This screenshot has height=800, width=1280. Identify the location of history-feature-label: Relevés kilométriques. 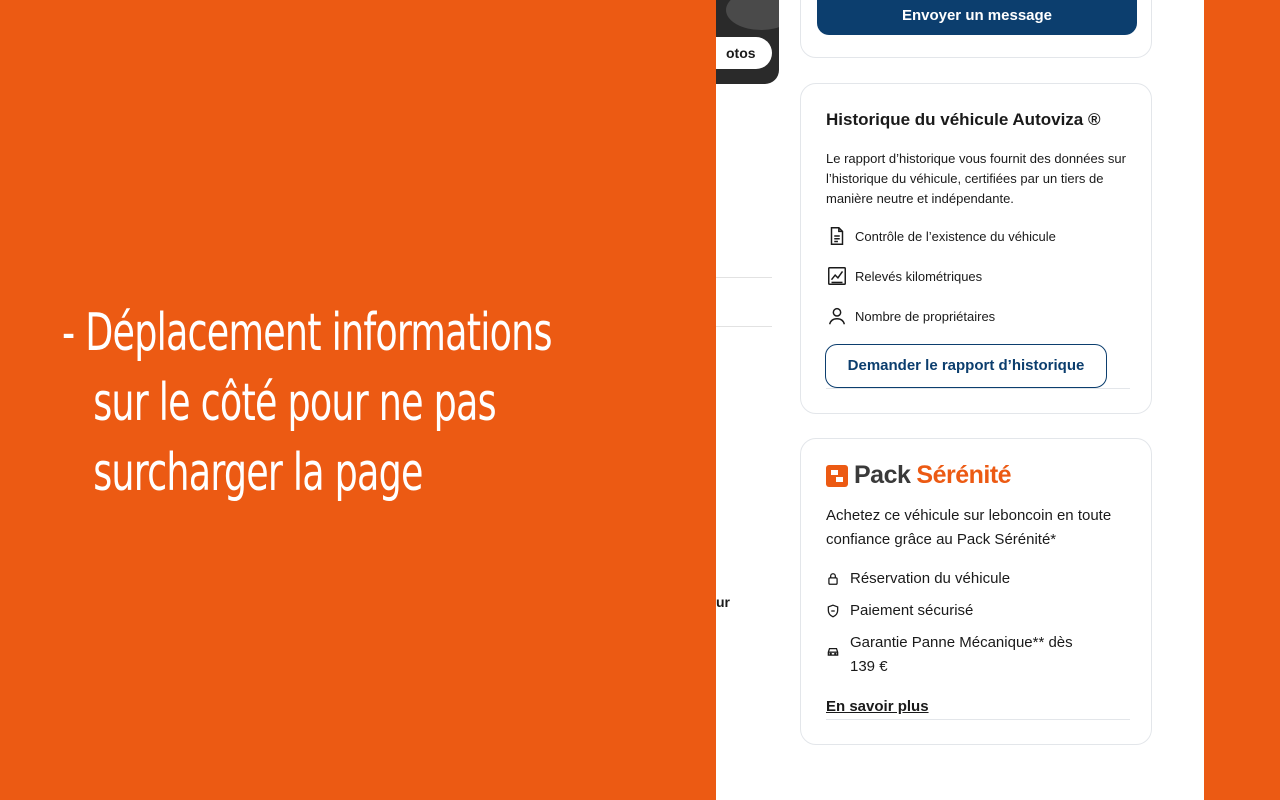
(919, 276).